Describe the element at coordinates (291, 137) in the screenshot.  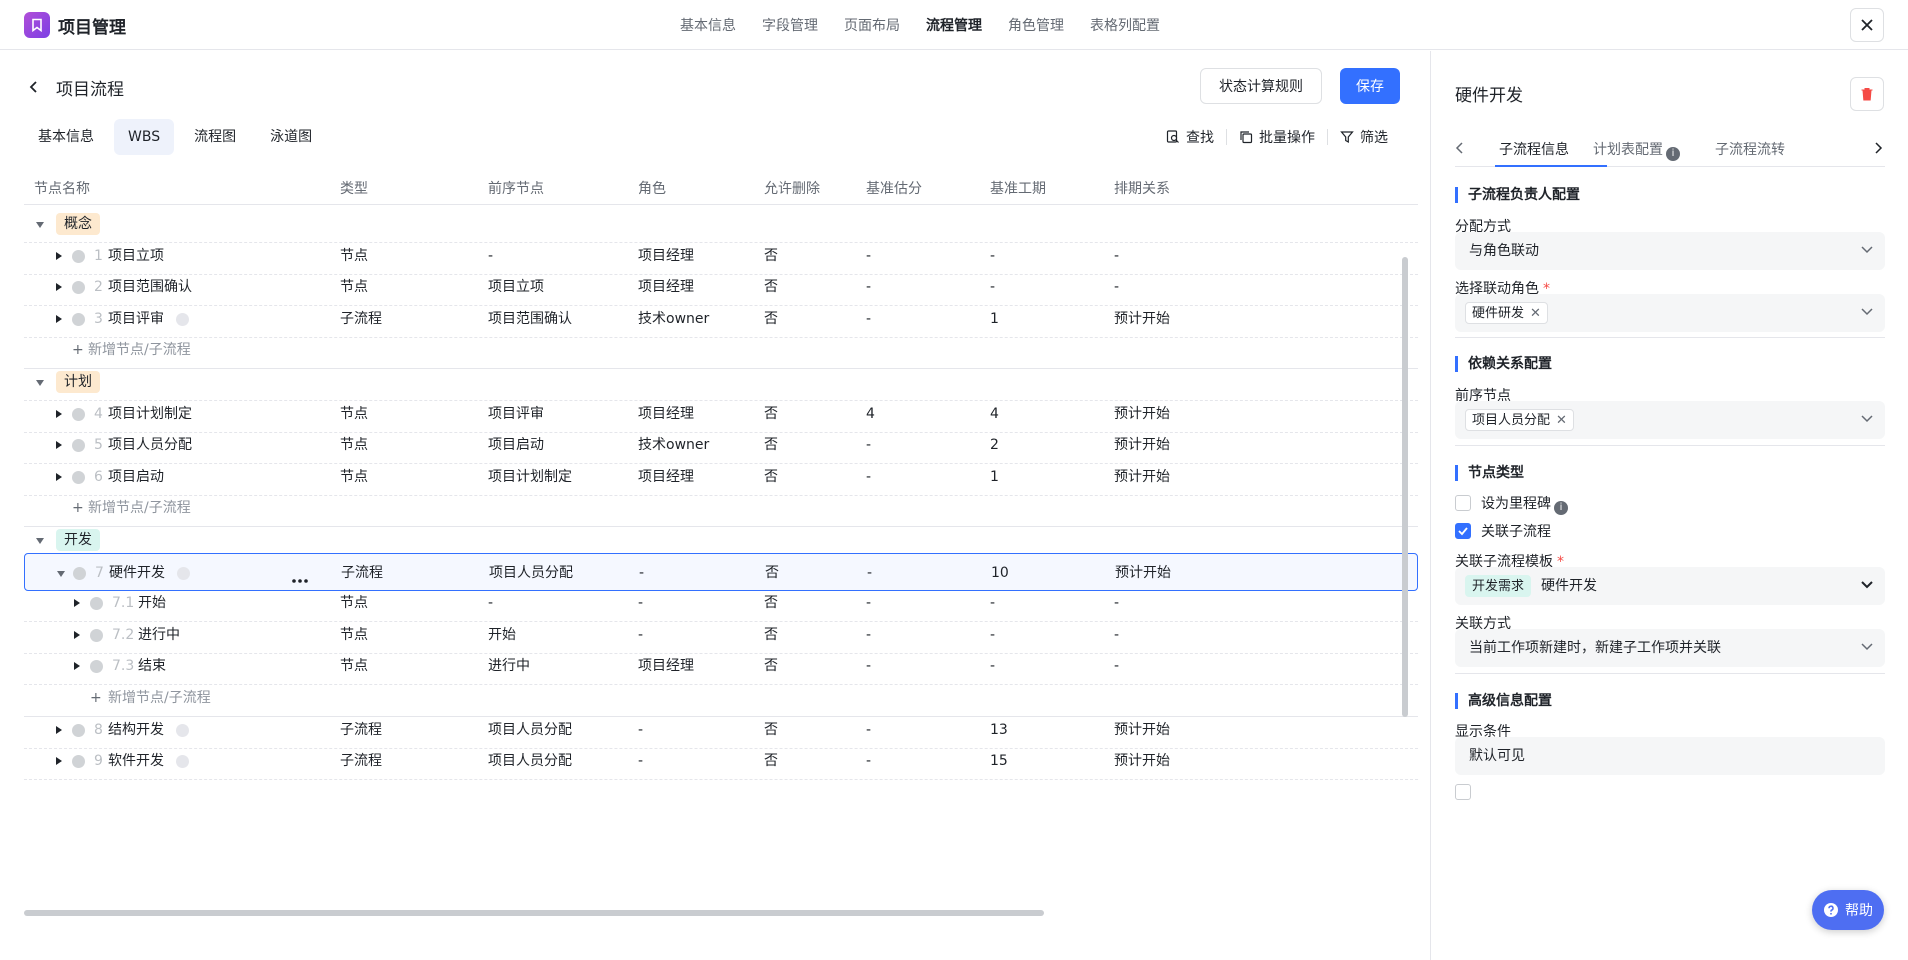
I see `tab-swimlane: 泳道图` at that location.